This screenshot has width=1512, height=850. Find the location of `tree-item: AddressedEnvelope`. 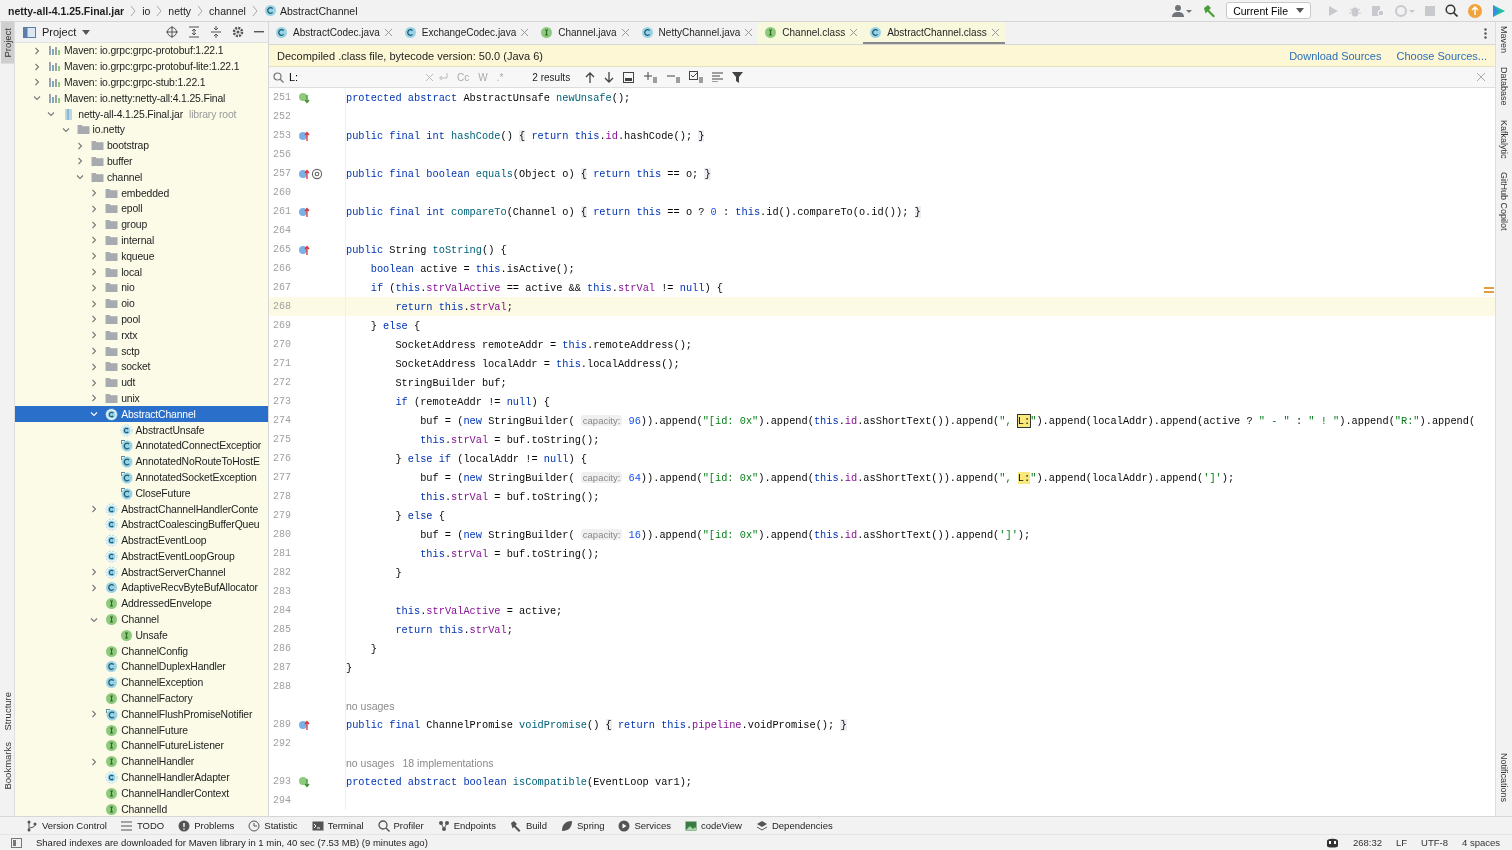

tree-item: AddressedEnvelope is located at coordinates (141, 603).